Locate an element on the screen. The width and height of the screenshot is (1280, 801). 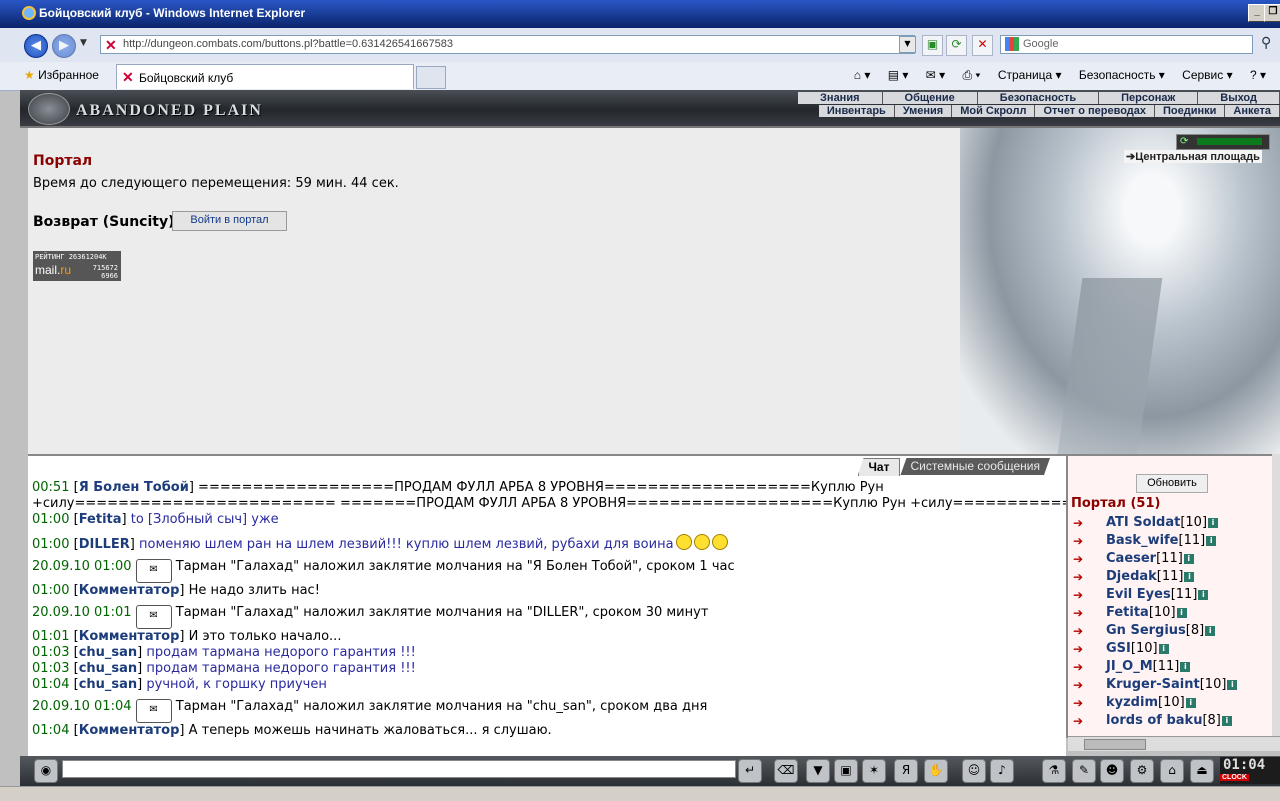
menu-exit: Выход is located at coordinates (1239, 98).